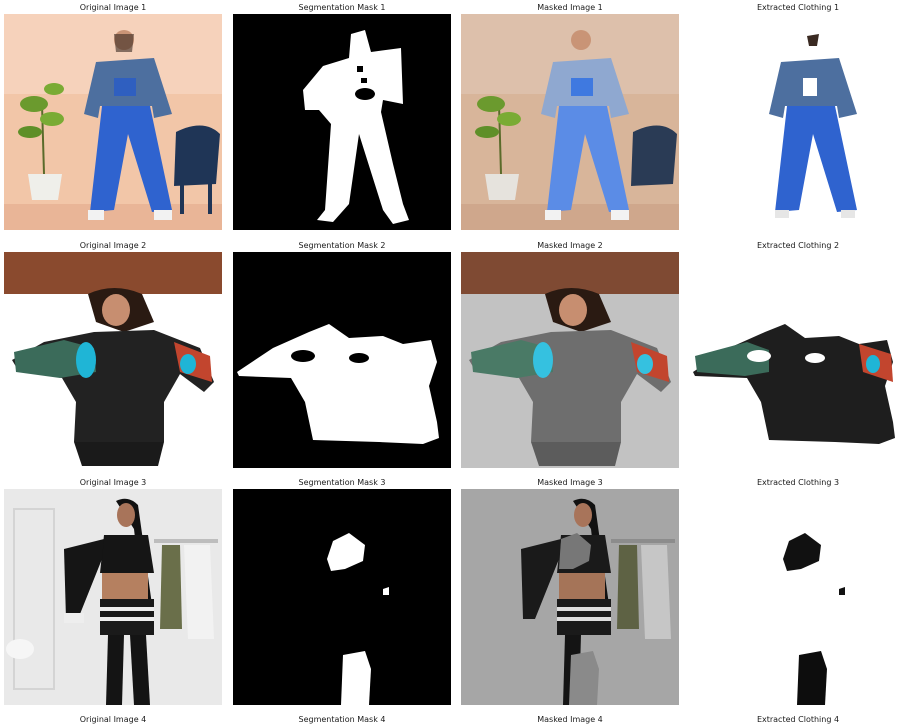 The height and width of the screenshot is (725, 909). Describe the element at coordinates (570, 482) in the screenshot. I see `title-masked-3: Masked Image 3` at that location.